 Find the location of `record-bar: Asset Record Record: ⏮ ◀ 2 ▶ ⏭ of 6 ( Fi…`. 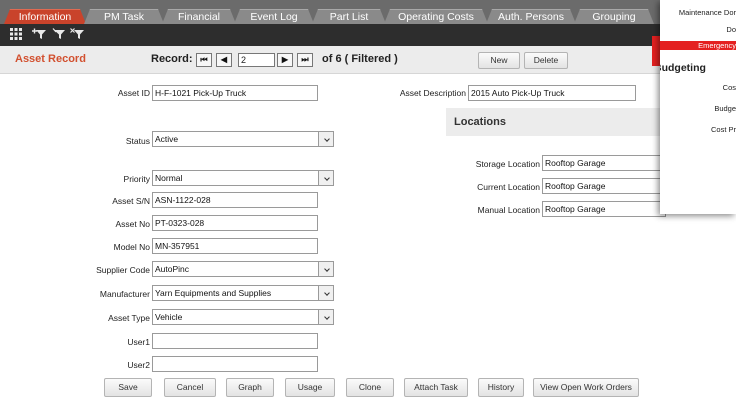

record-bar: Asset Record Record: ⏮ ◀ 2 ▶ ⏭ of 6 ( Fi… is located at coordinates (330, 60).